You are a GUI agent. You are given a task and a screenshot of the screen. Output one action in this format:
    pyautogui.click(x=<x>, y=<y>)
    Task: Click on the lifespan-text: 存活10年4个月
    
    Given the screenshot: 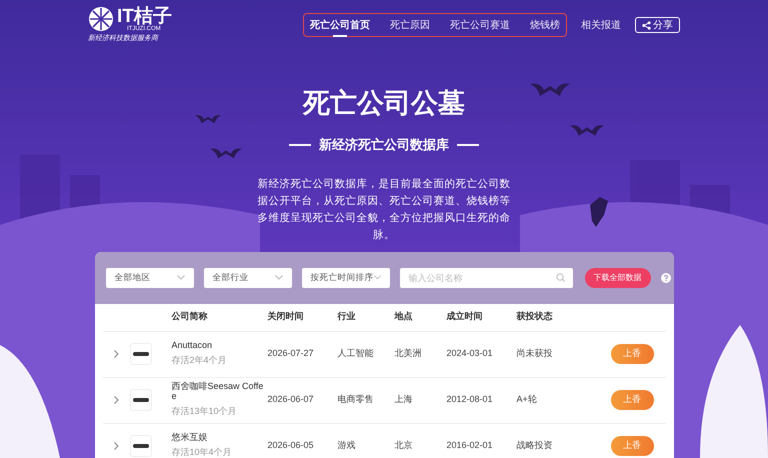 What is the action you would take?
    pyautogui.click(x=202, y=452)
    